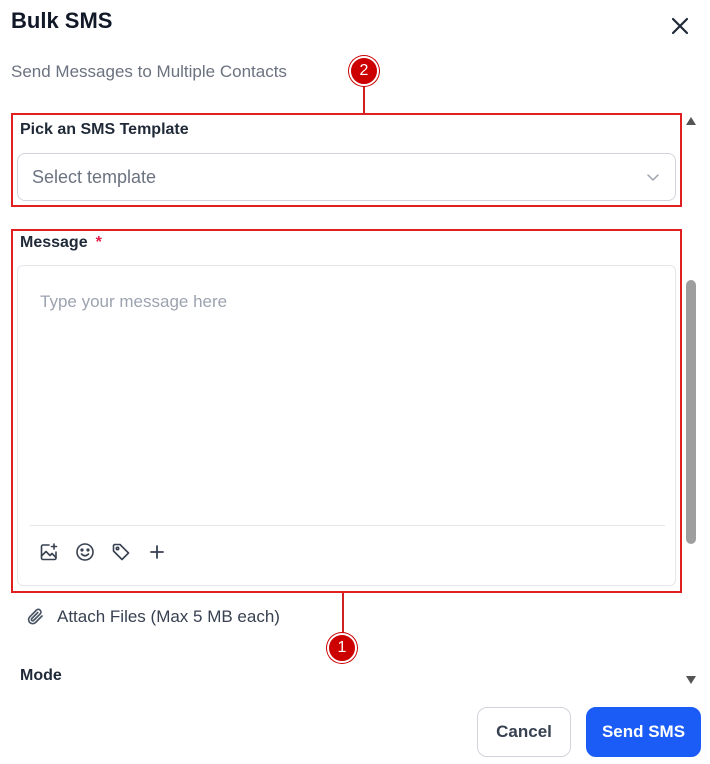  I want to click on plus-icon, so click(157, 552).